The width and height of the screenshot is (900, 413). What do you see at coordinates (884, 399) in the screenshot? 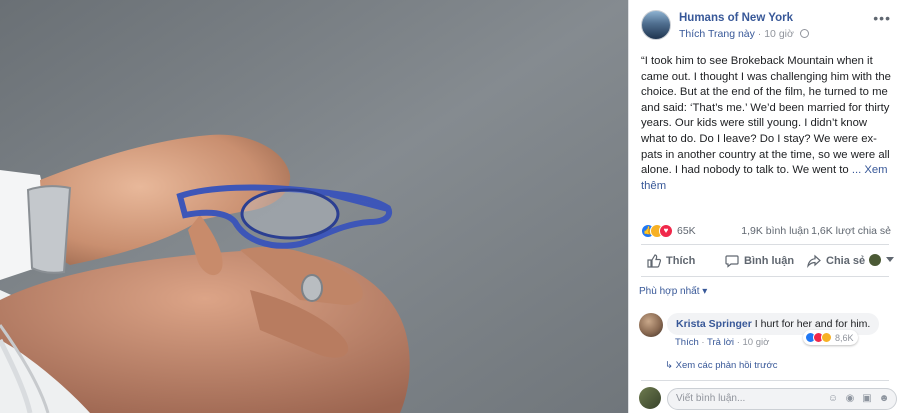
I see `sticker-icon: ☻` at bounding box center [884, 399].